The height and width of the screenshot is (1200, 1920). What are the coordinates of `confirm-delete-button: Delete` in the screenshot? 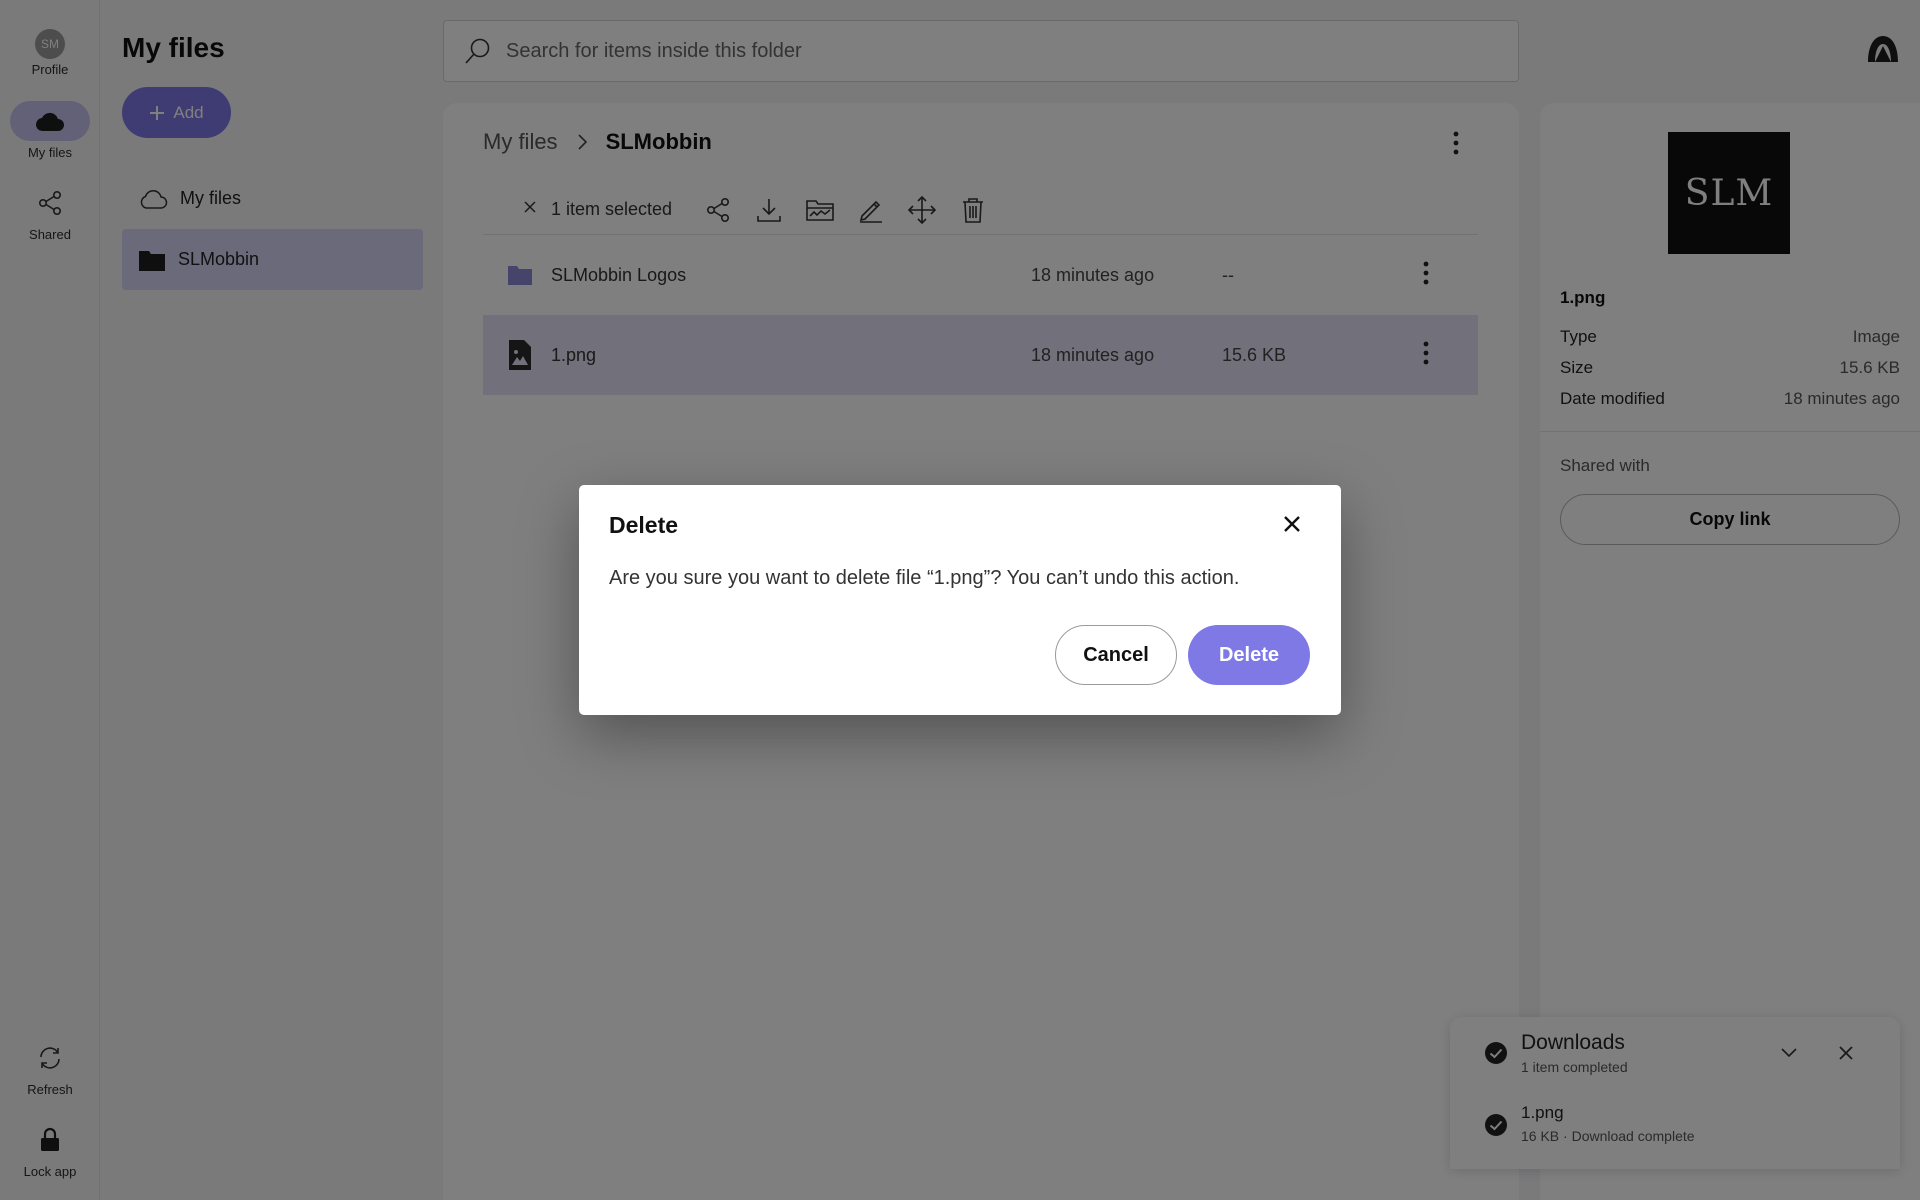 It's located at (1249, 655).